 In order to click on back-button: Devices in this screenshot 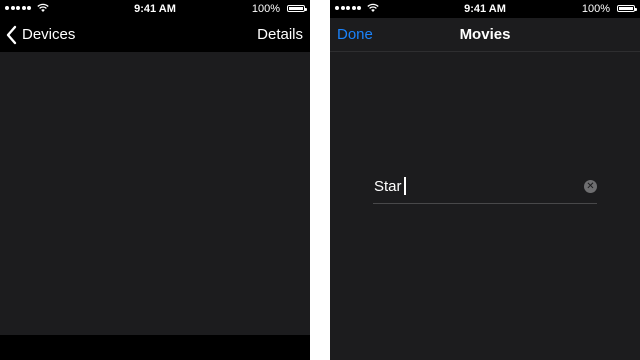, I will do `click(40, 35)`.